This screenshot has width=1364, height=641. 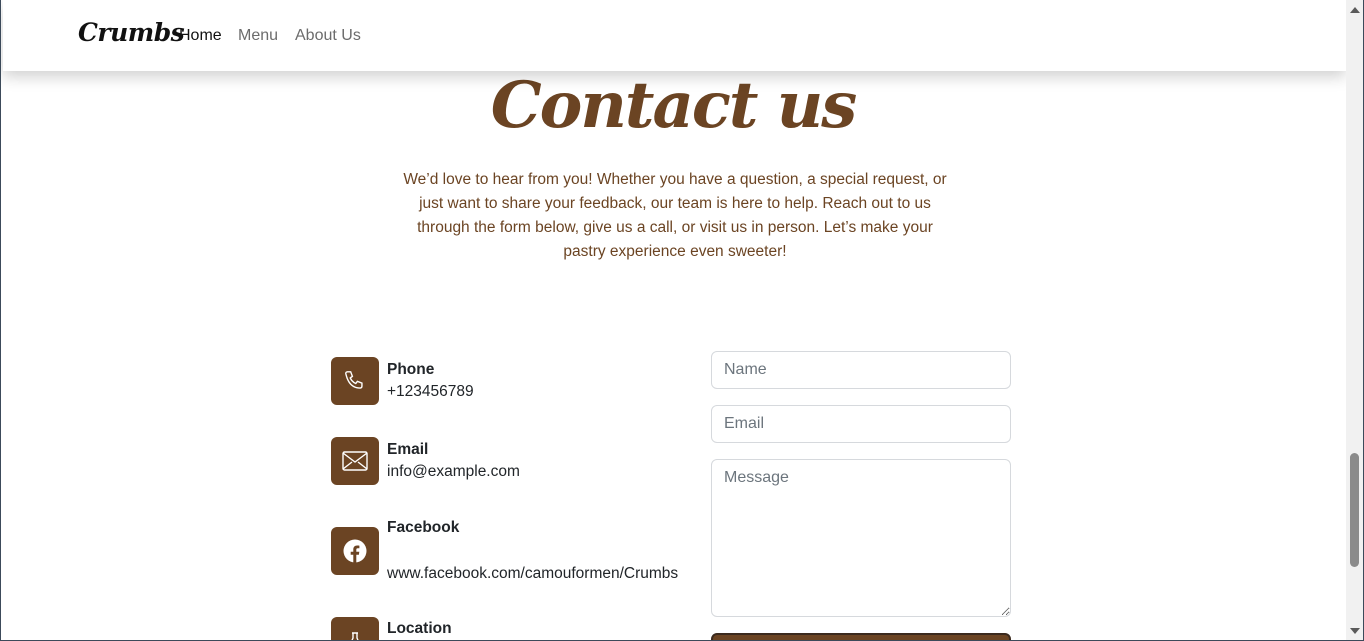 I want to click on nav-link-about-us: About Us, so click(x=328, y=36).